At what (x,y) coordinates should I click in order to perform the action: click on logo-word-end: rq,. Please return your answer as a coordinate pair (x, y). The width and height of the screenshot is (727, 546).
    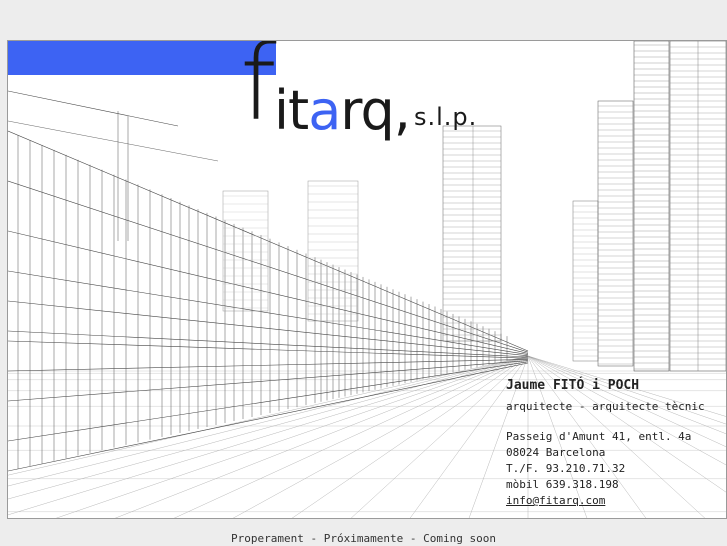
    Looking at the image, I should click on (375, 110).